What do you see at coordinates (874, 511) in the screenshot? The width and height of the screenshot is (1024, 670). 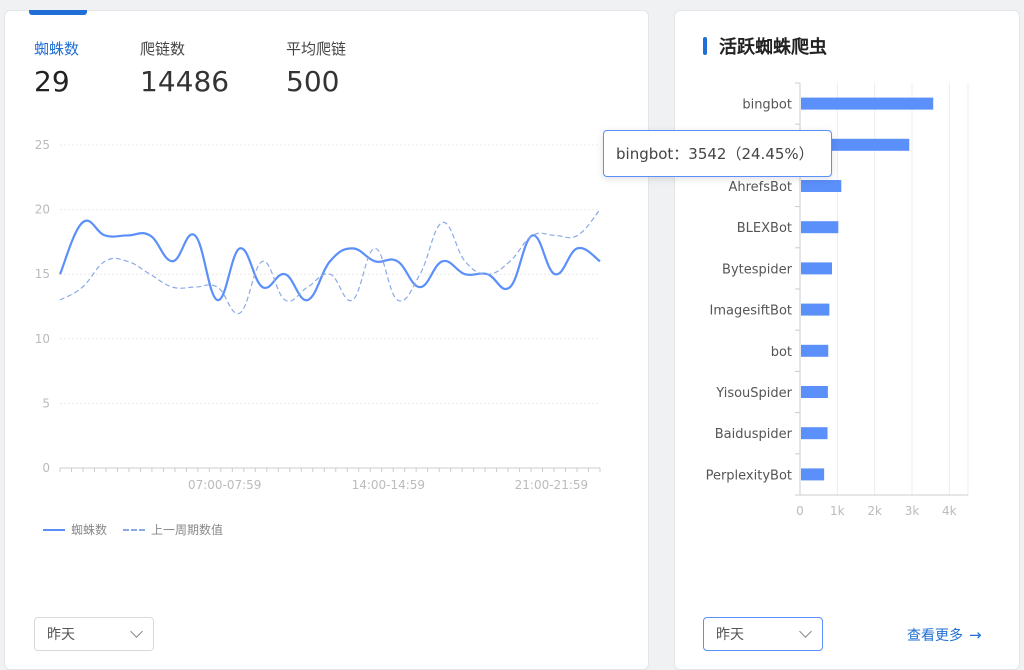 I see `x-tick-label: 2k` at bounding box center [874, 511].